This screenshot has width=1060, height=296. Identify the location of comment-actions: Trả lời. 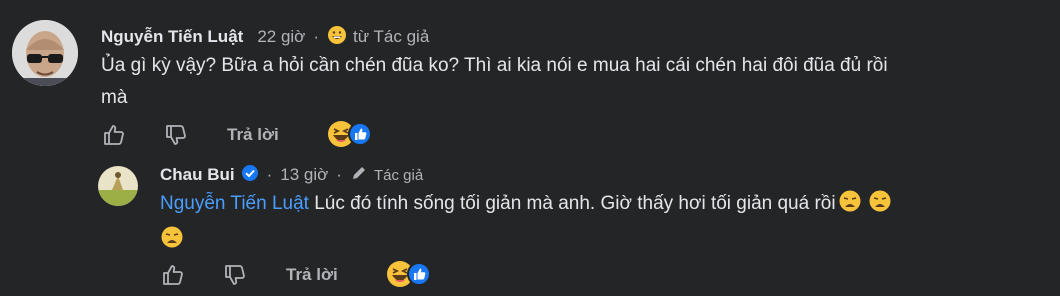
(190, 135).